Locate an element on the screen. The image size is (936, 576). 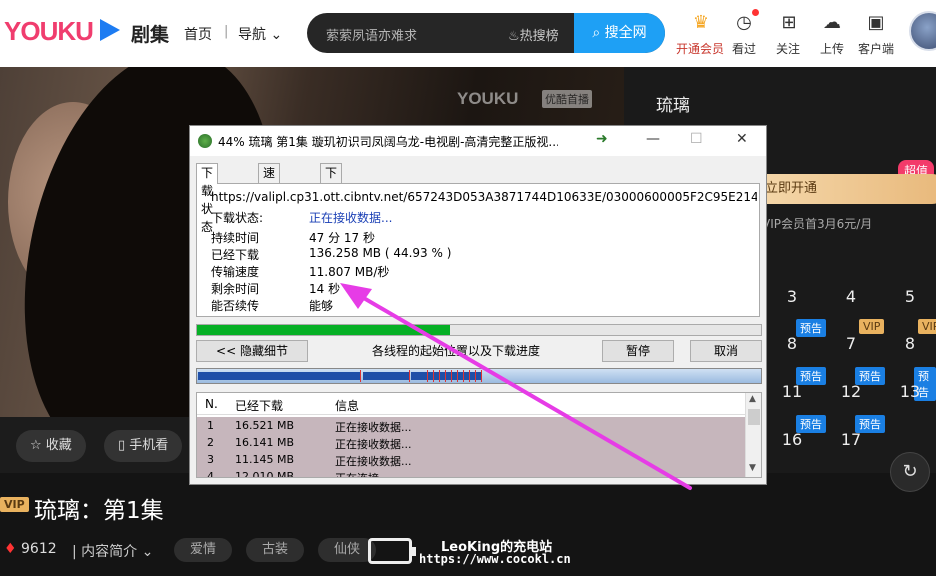
thread-size: 16.141 MB is located at coordinates (265, 442).